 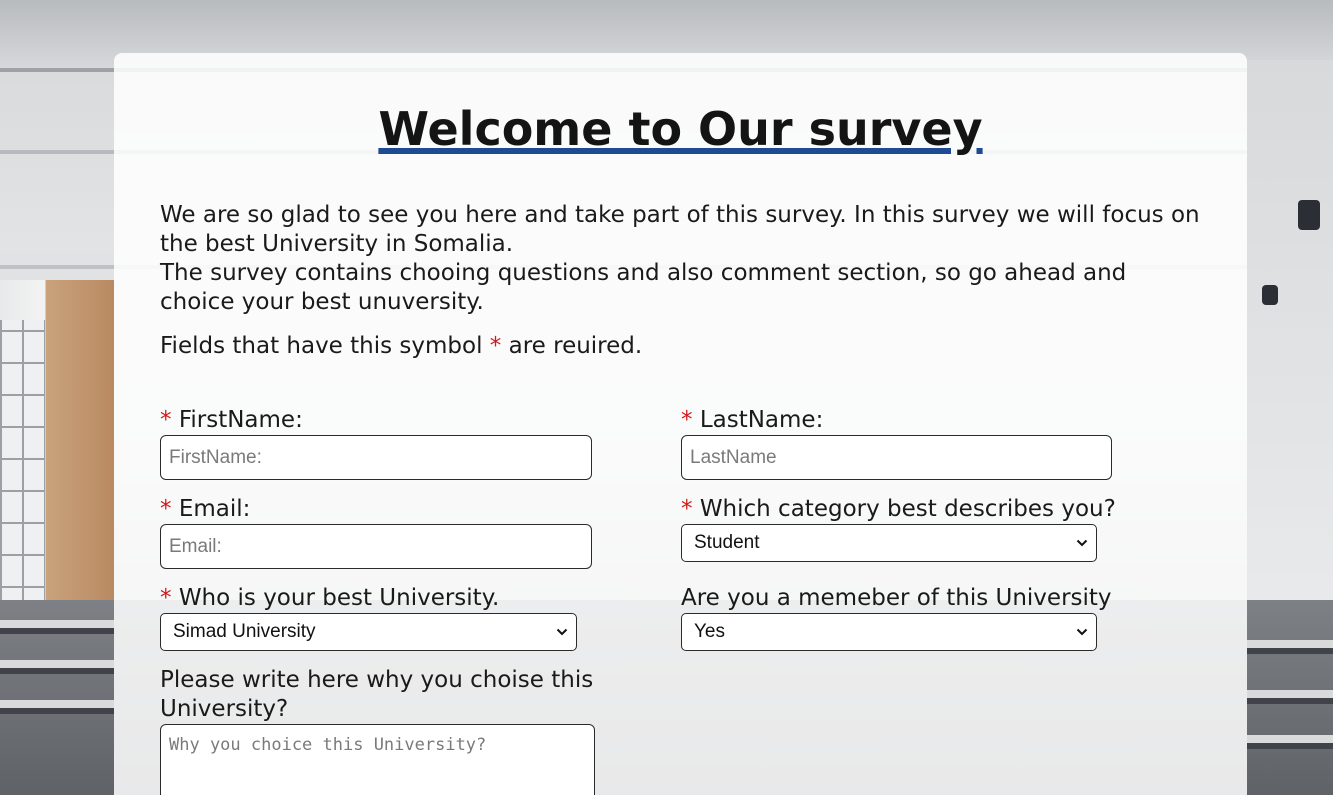 I want to click on first-name-input, so click(x=376, y=457).